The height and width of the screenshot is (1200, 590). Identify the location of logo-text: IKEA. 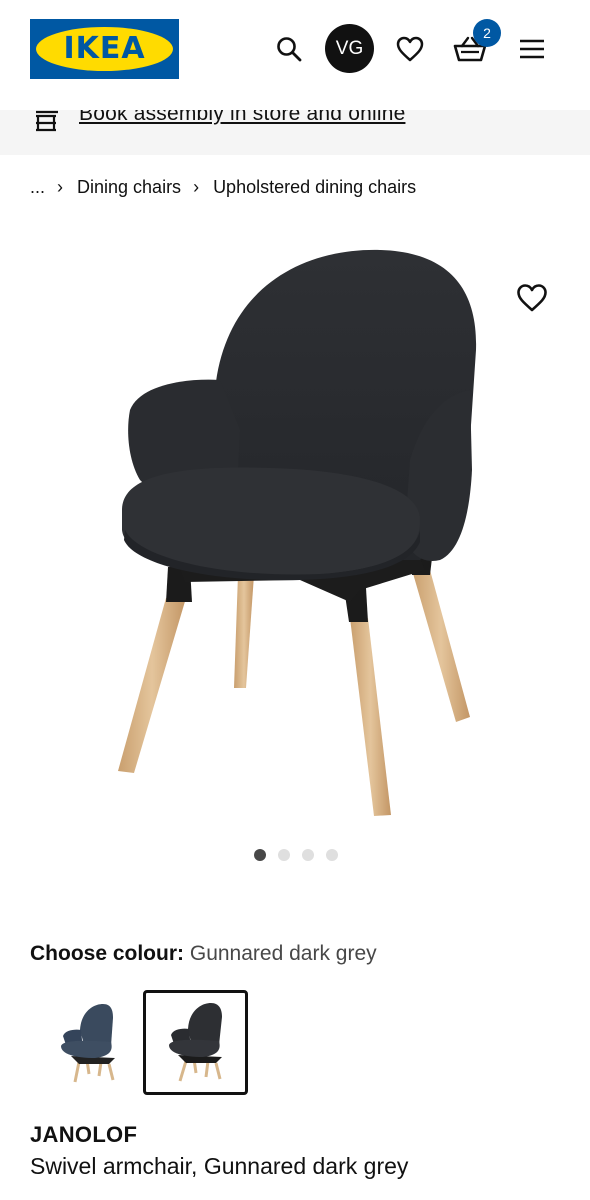
(104, 48).